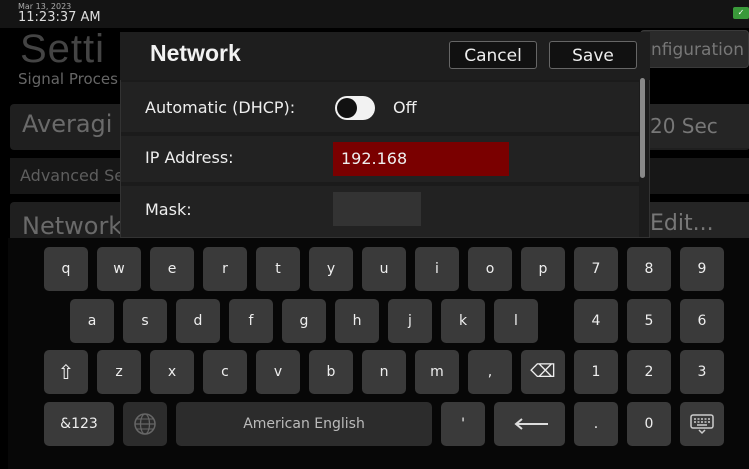 The height and width of the screenshot is (469, 749). Describe the element at coordinates (463, 424) in the screenshot. I see `key-apostrophe: '` at that location.